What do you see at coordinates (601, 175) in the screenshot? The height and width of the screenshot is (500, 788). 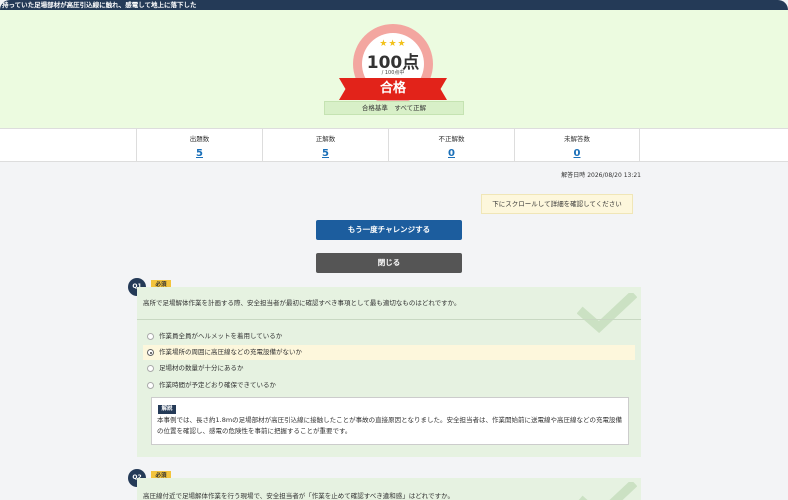 I see `answered-timestamp: 解答日時 2026/08/20 13:21` at bounding box center [601, 175].